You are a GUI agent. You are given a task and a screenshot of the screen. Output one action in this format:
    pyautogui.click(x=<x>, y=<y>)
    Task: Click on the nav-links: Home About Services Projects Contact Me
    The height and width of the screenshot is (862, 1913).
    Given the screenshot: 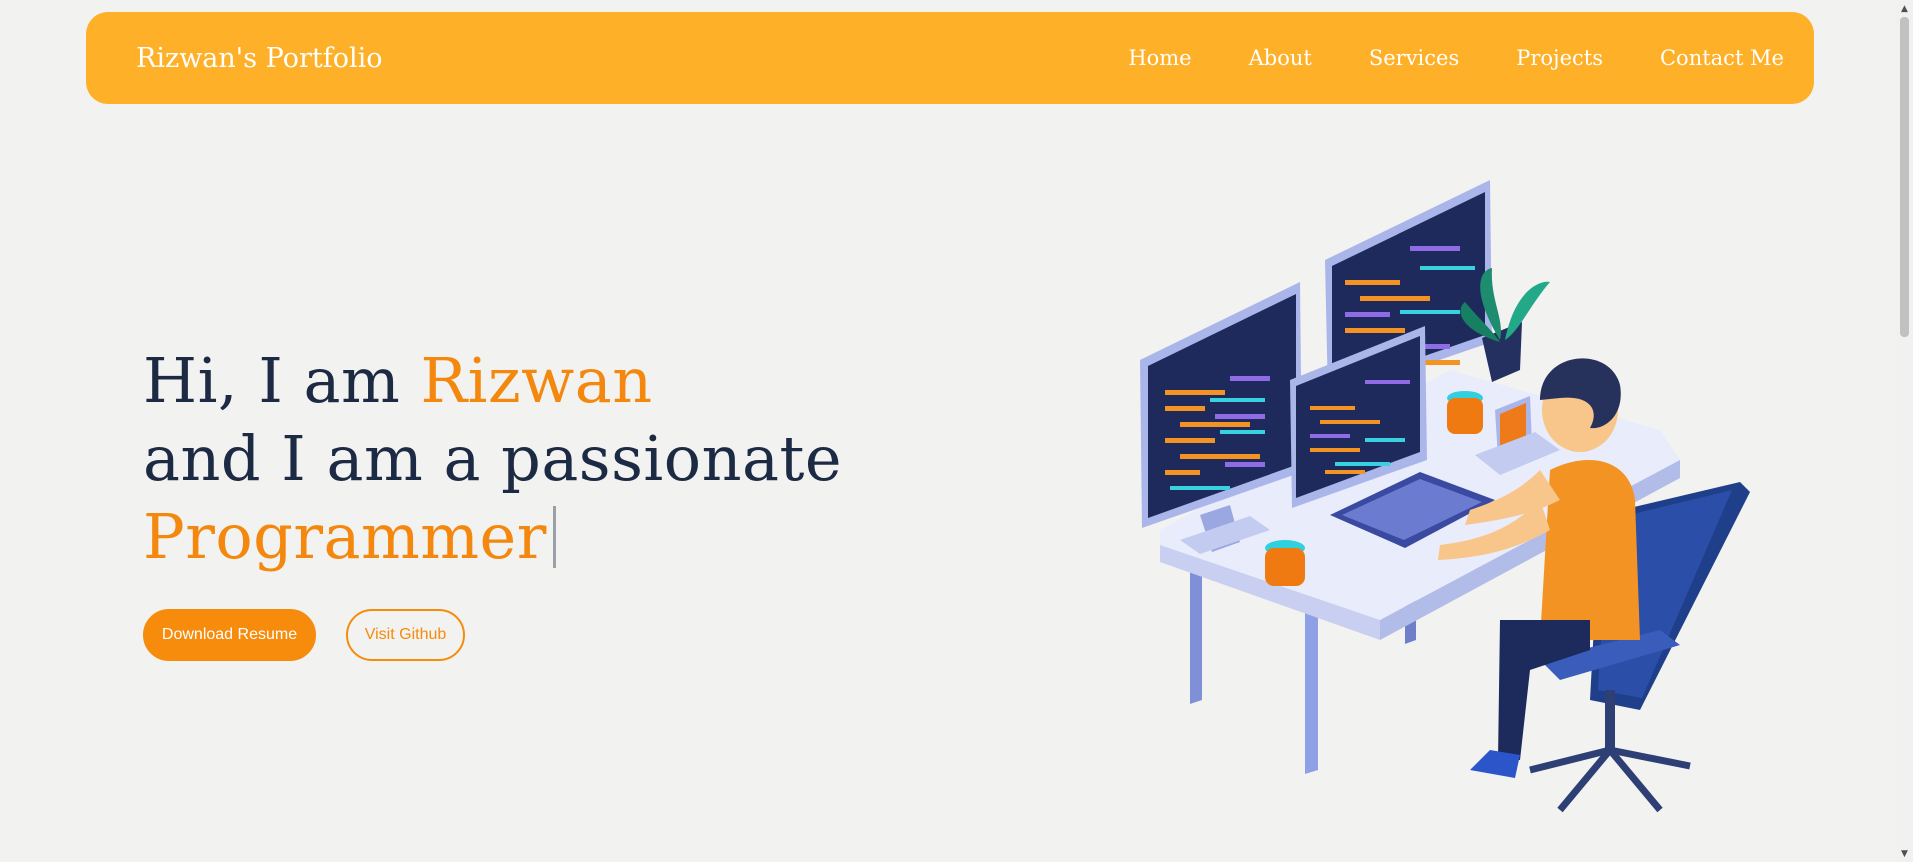 What is the action you would take?
    pyautogui.click(x=1456, y=58)
    